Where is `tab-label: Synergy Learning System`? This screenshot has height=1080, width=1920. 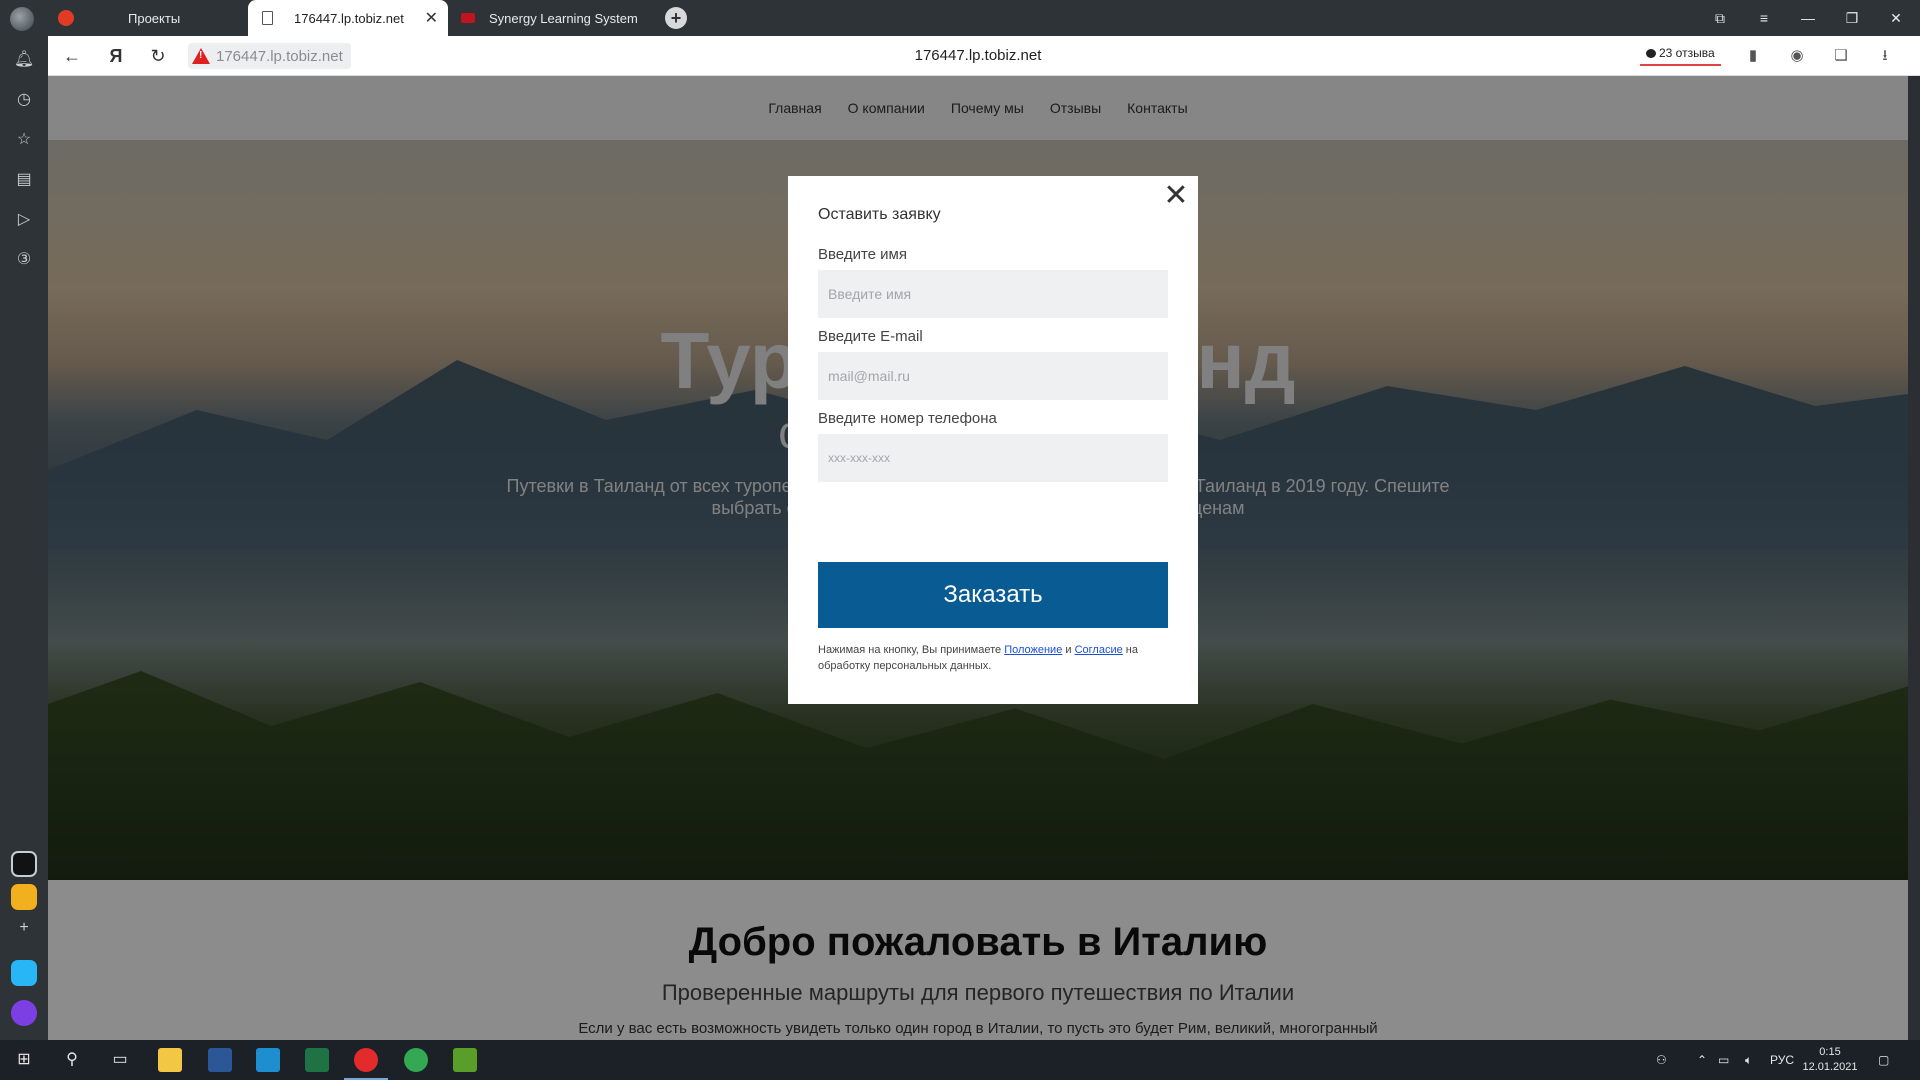 tab-label: Synergy Learning System is located at coordinates (563, 18).